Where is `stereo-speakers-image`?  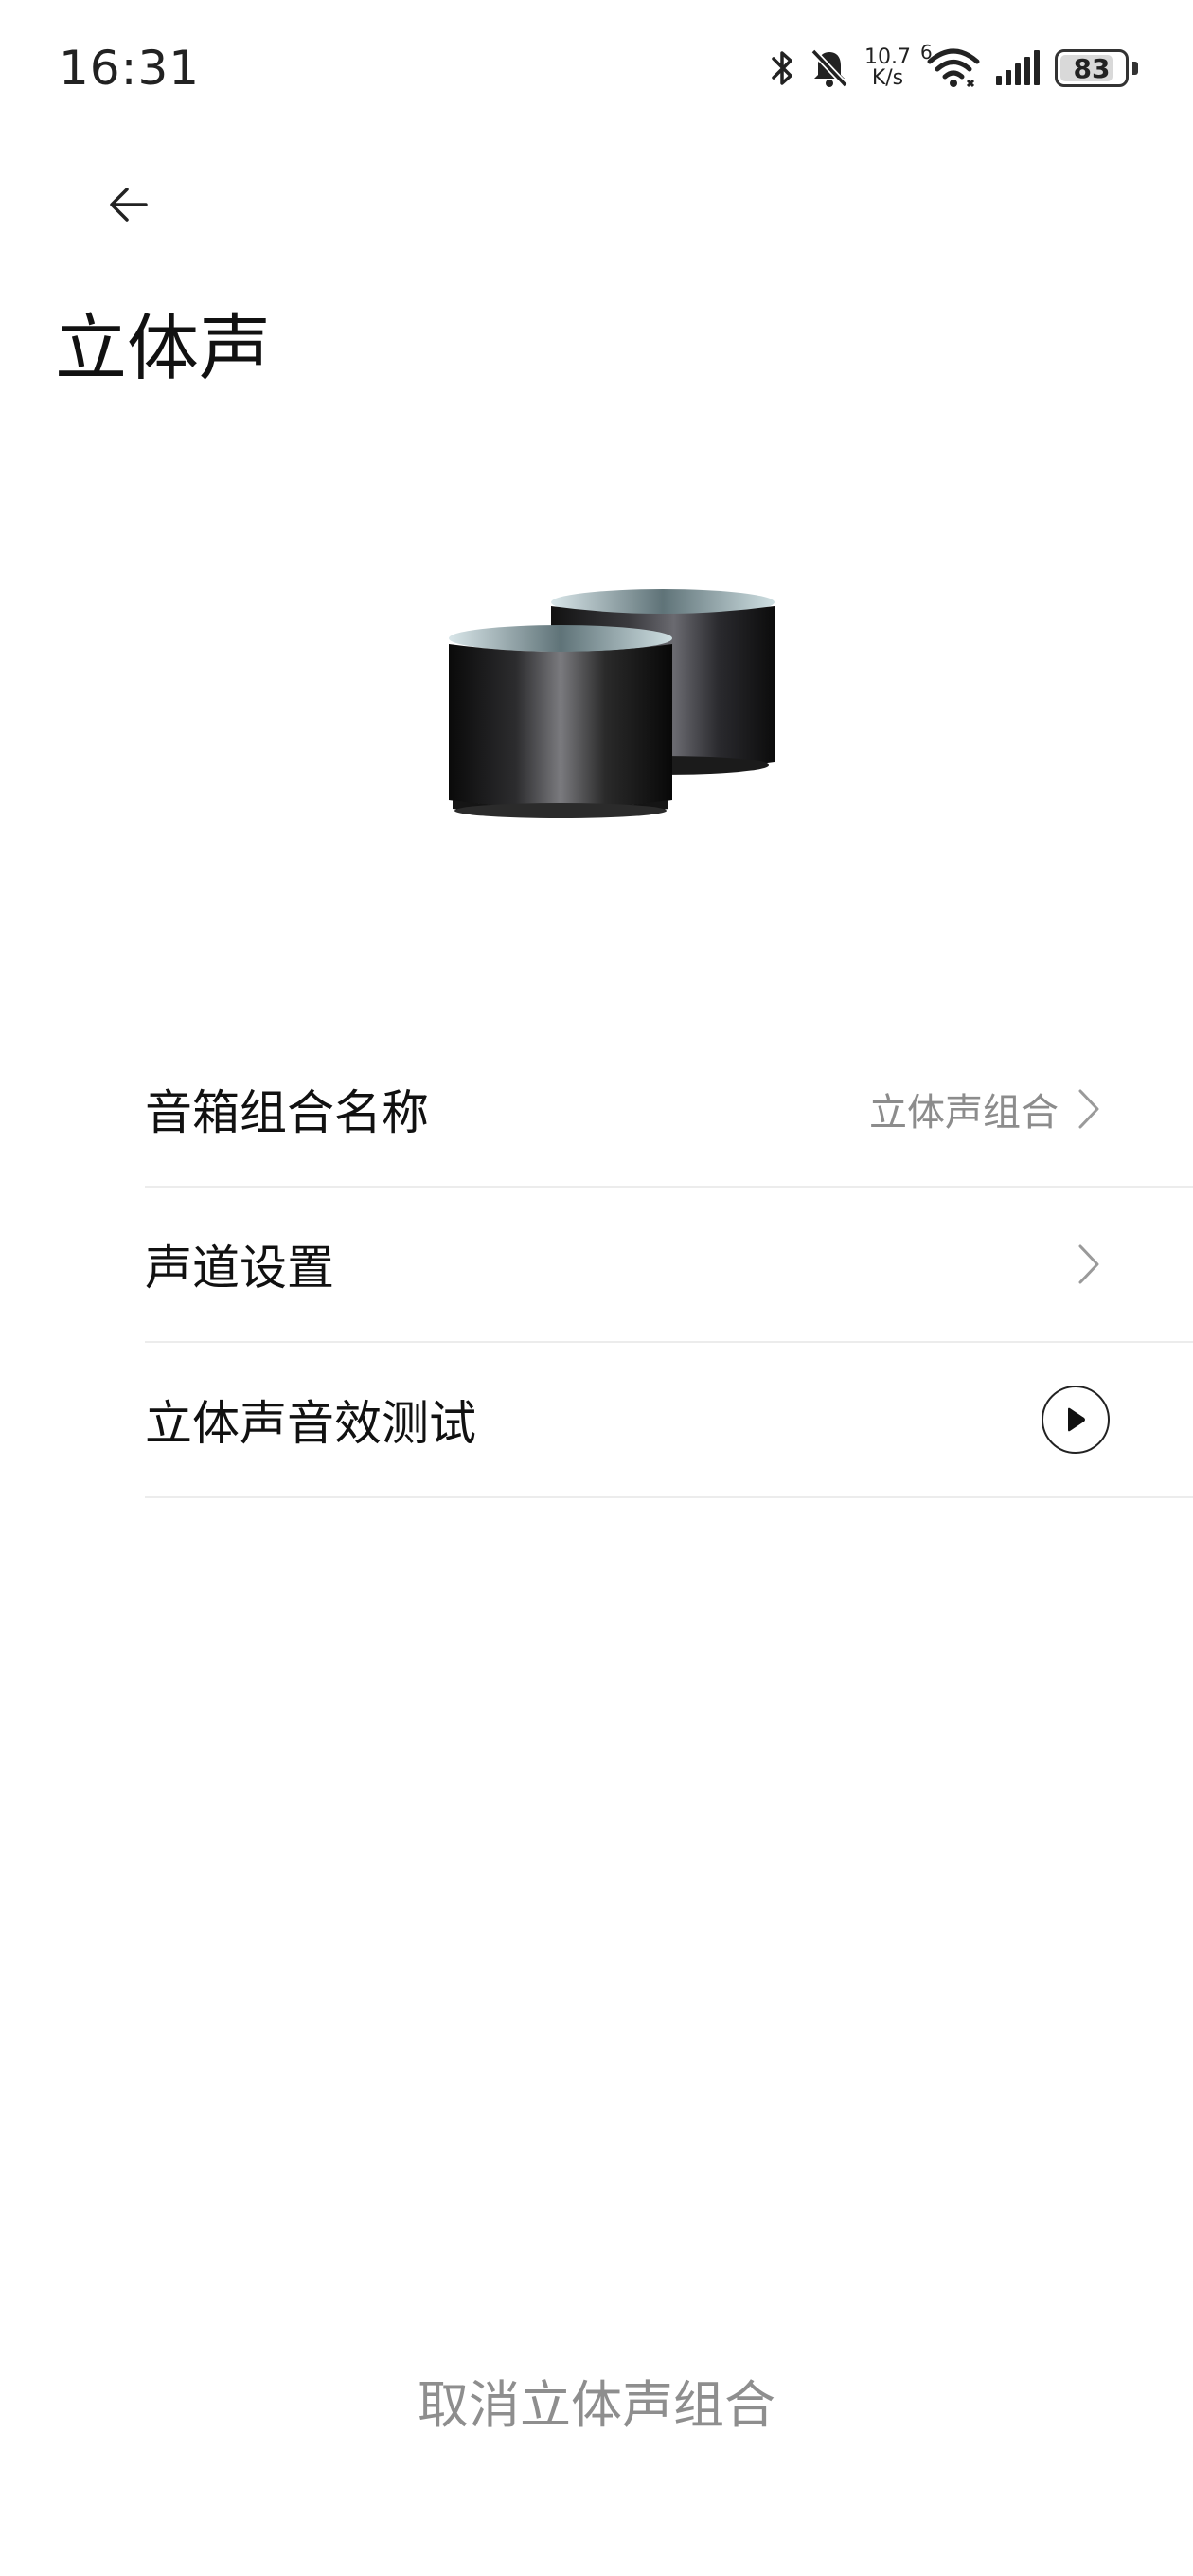
stereo-speakers-image is located at coordinates (612, 703).